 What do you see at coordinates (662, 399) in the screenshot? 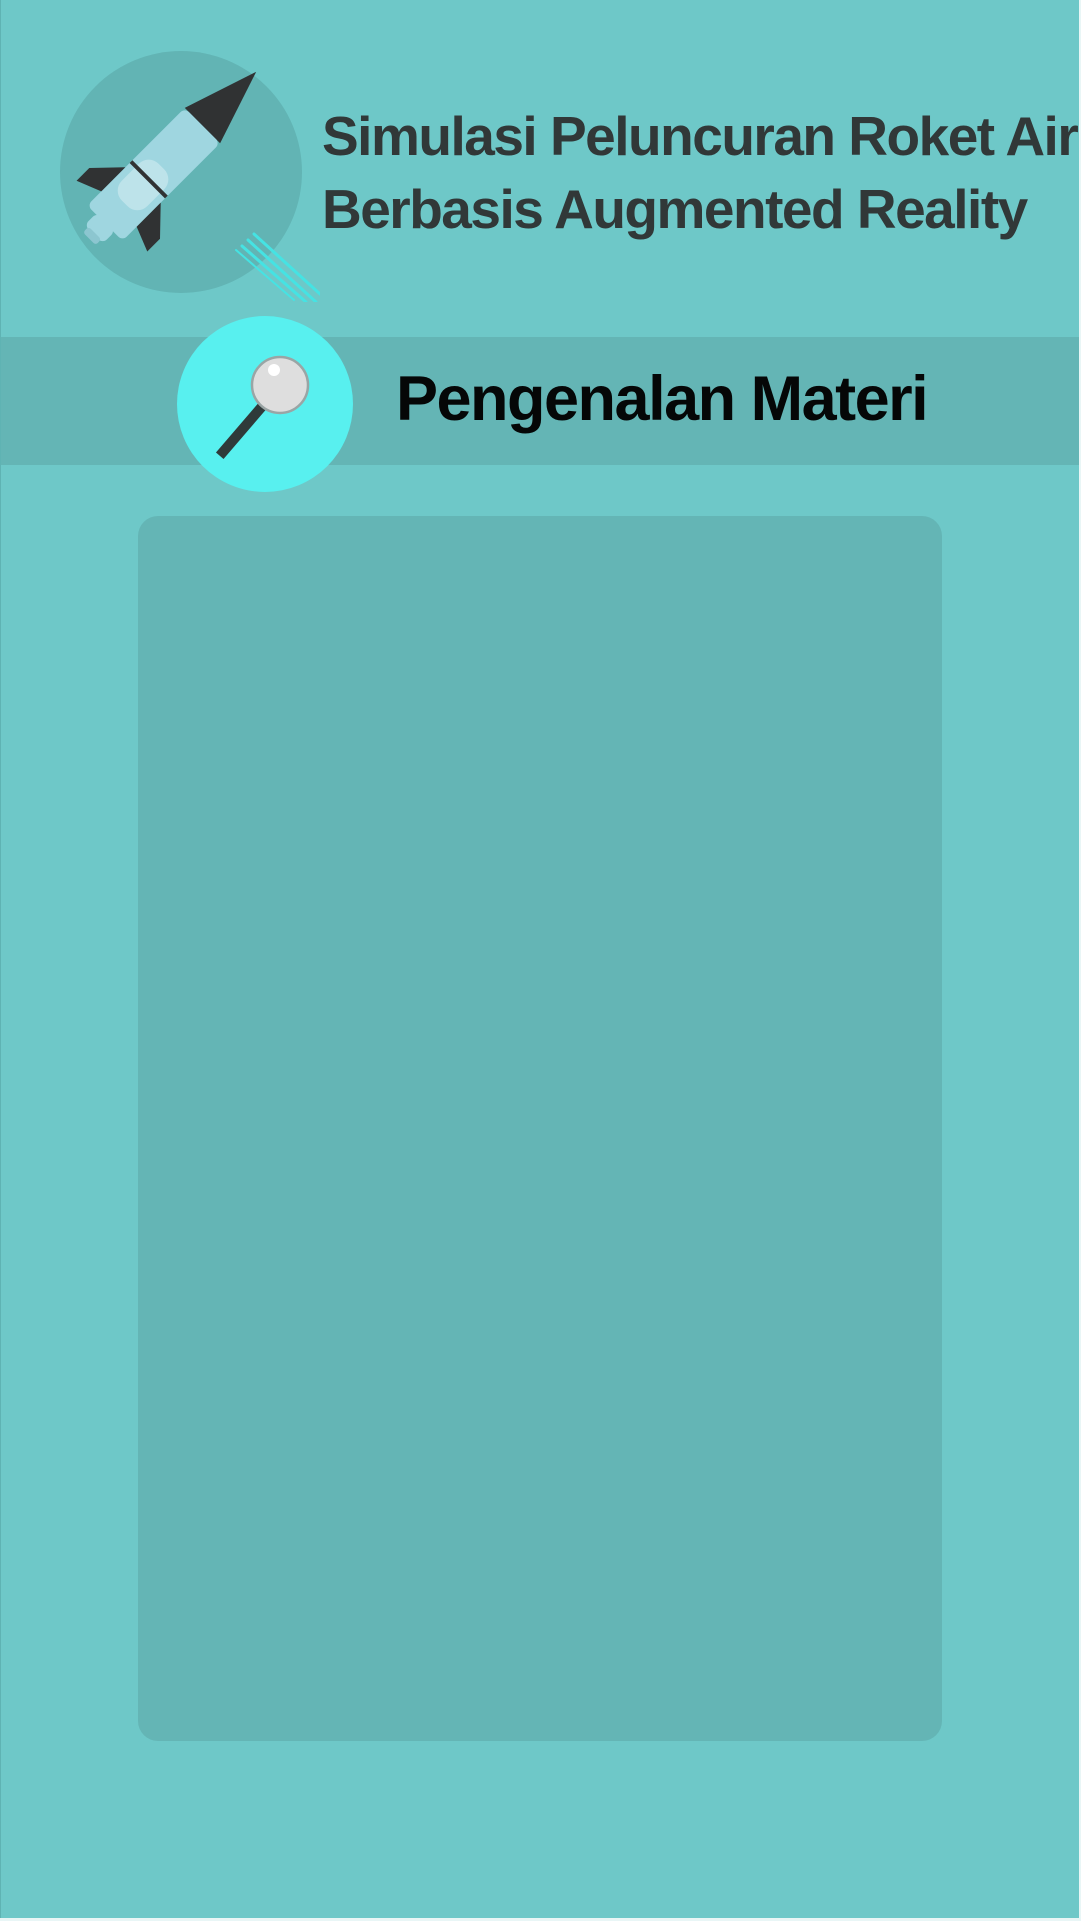
I see `section-title: Pengenalan Materi` at bounding box center [662, 399].